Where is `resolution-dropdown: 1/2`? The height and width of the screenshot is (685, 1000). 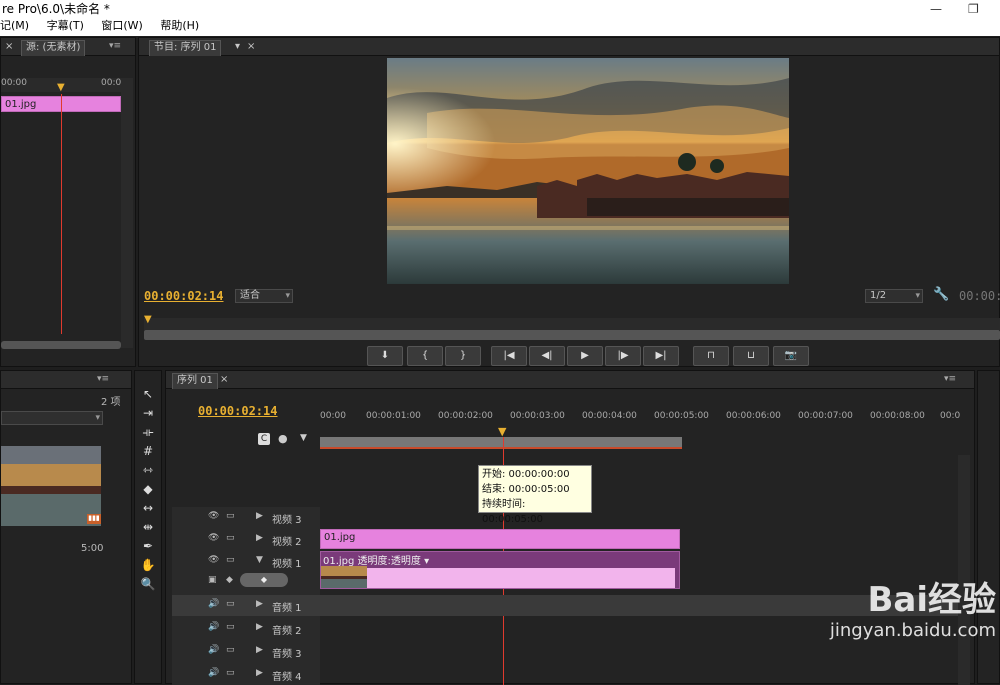 resolution-dropdown: 1/2 is located at coordinates (894, 296).